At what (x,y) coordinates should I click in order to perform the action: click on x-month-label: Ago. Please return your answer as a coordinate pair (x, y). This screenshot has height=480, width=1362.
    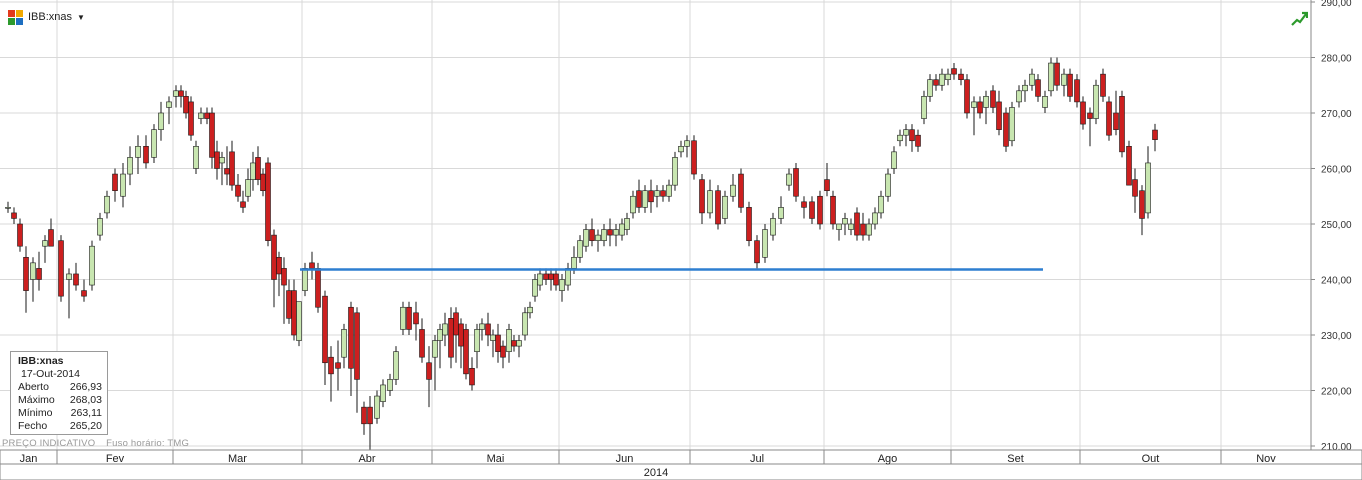
    Looking at the image, I should click on (888, 459).